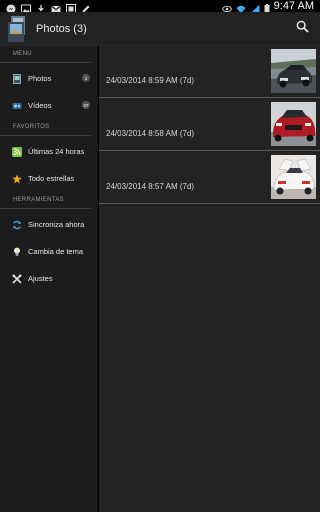 This screenshot has height=512, width=320. I want to click on image-icon, so click(26, 7).